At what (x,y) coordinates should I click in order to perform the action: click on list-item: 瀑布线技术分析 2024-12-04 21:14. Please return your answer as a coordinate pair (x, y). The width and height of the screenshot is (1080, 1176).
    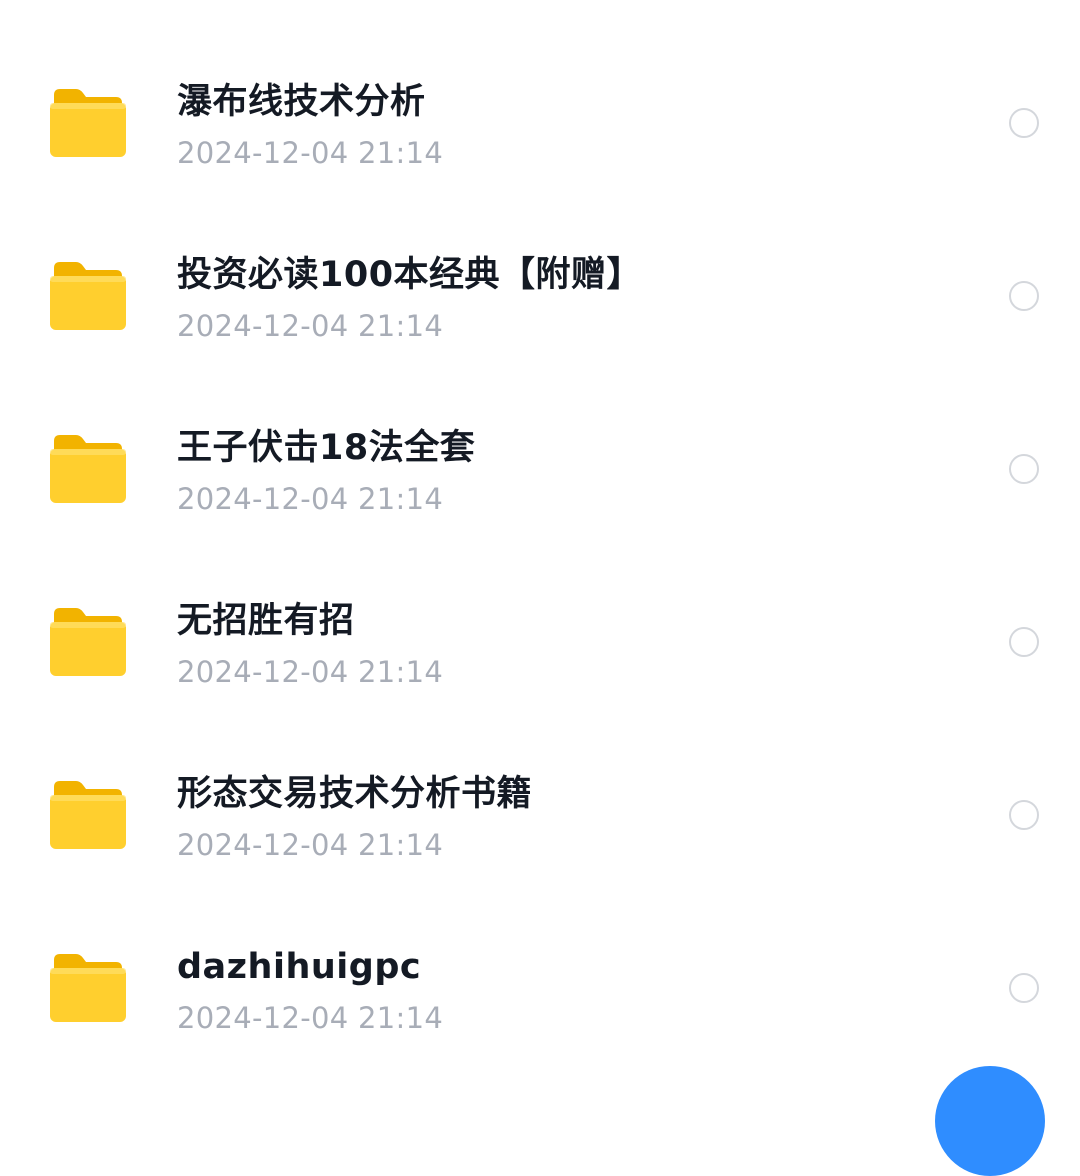
    Looking at the image, I should click on (540, 86).